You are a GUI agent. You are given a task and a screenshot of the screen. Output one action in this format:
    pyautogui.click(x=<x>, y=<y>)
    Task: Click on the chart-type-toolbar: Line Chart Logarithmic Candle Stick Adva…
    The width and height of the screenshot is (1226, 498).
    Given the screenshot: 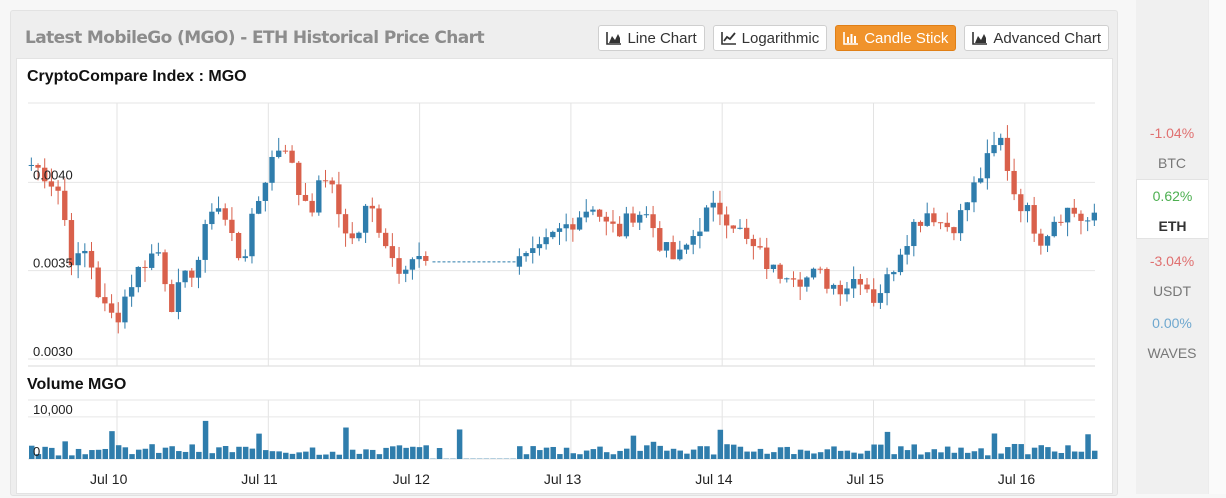 What is the action you would take?
    pyautogui.click(x=853, y=38)
    